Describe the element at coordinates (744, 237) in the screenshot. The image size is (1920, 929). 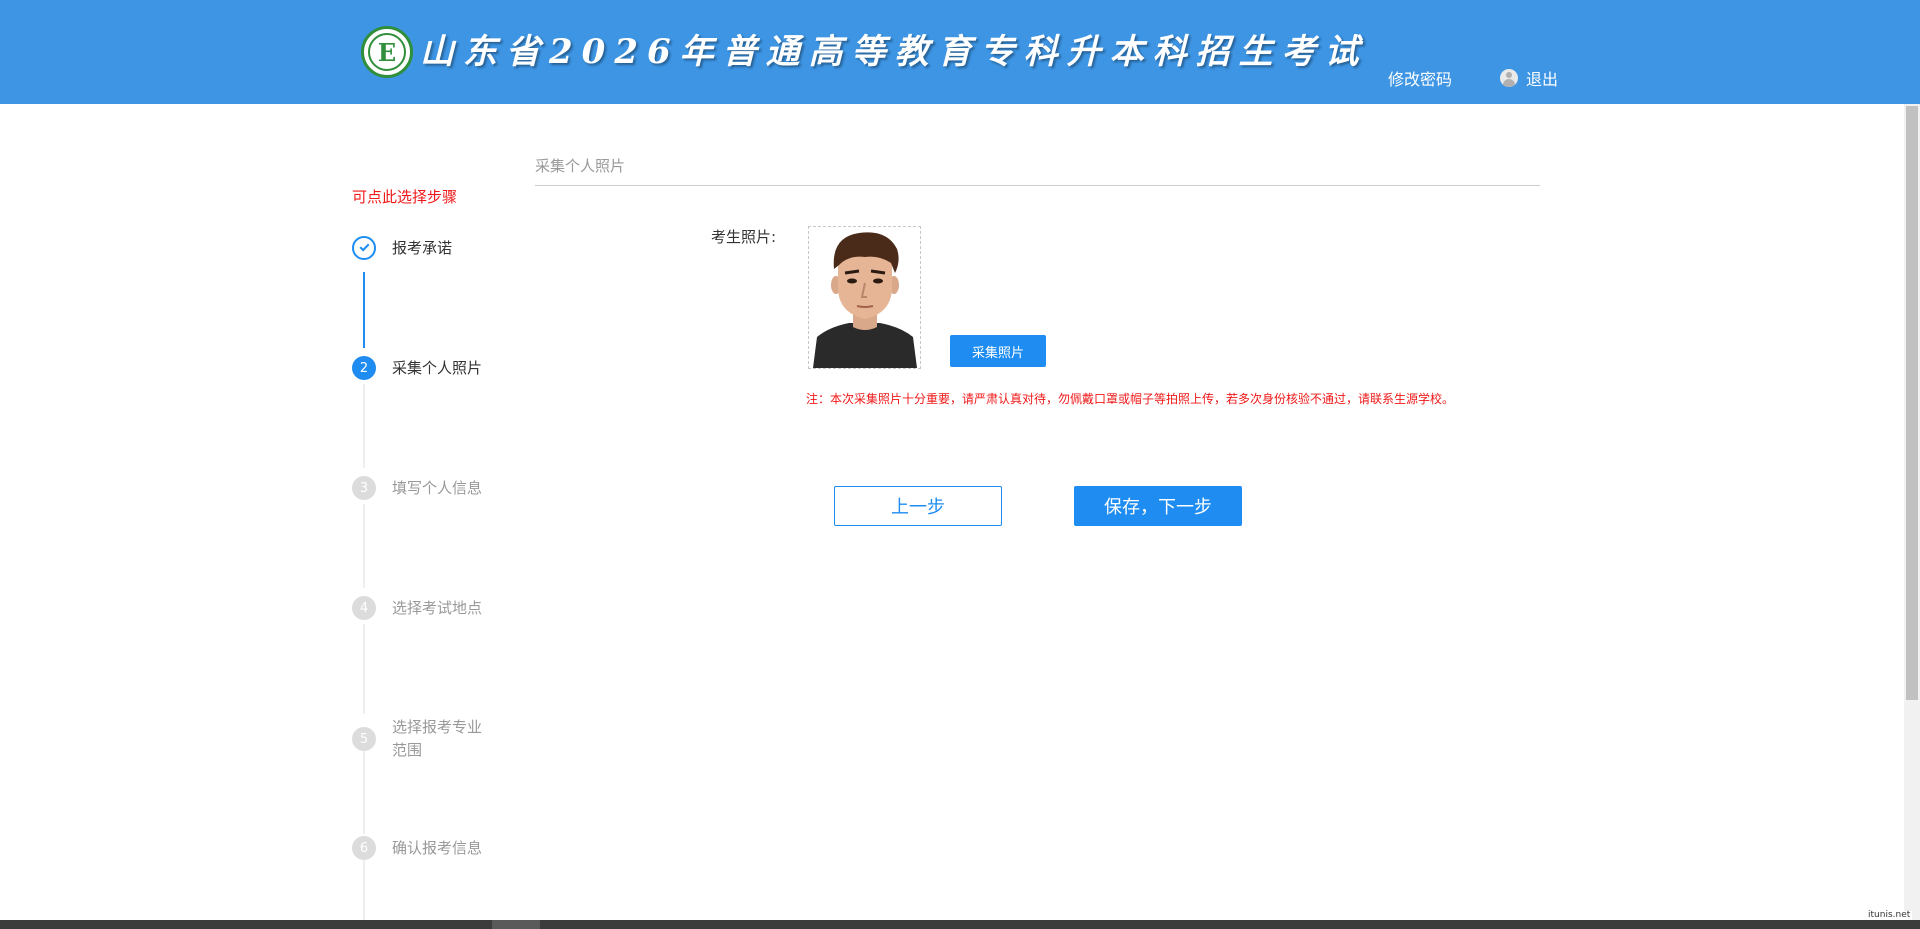
I see `photo-label: 考生照片:` at that location.